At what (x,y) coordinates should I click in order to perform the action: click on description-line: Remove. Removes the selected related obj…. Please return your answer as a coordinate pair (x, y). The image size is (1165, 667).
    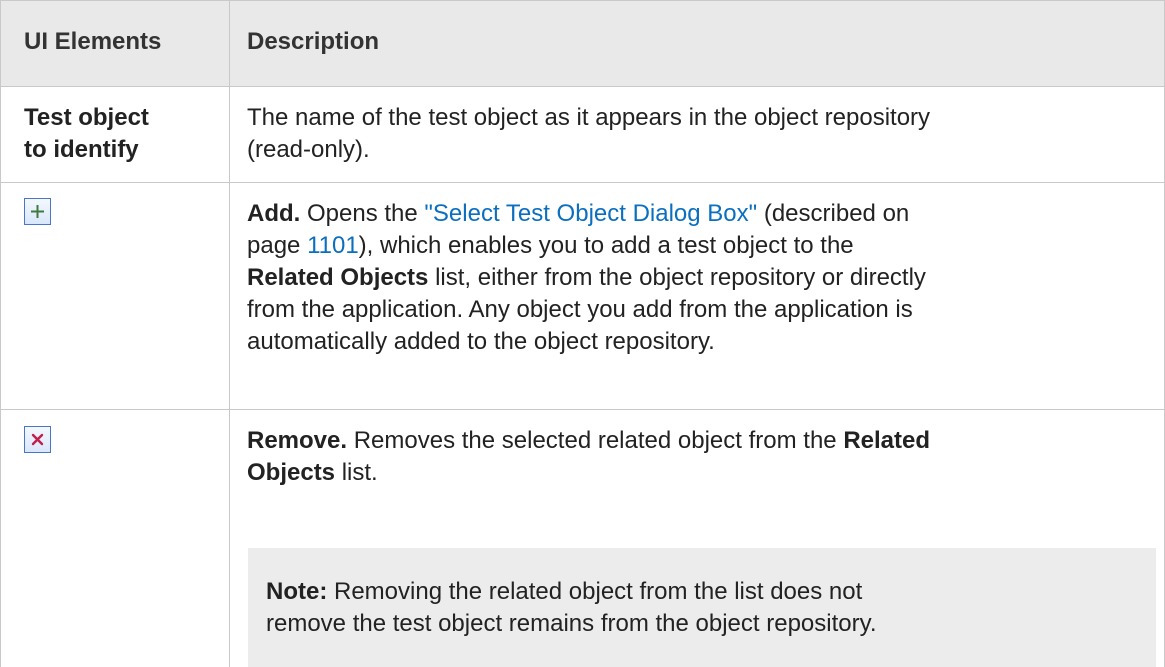
    Looking at the image, I should click on (702, 441).